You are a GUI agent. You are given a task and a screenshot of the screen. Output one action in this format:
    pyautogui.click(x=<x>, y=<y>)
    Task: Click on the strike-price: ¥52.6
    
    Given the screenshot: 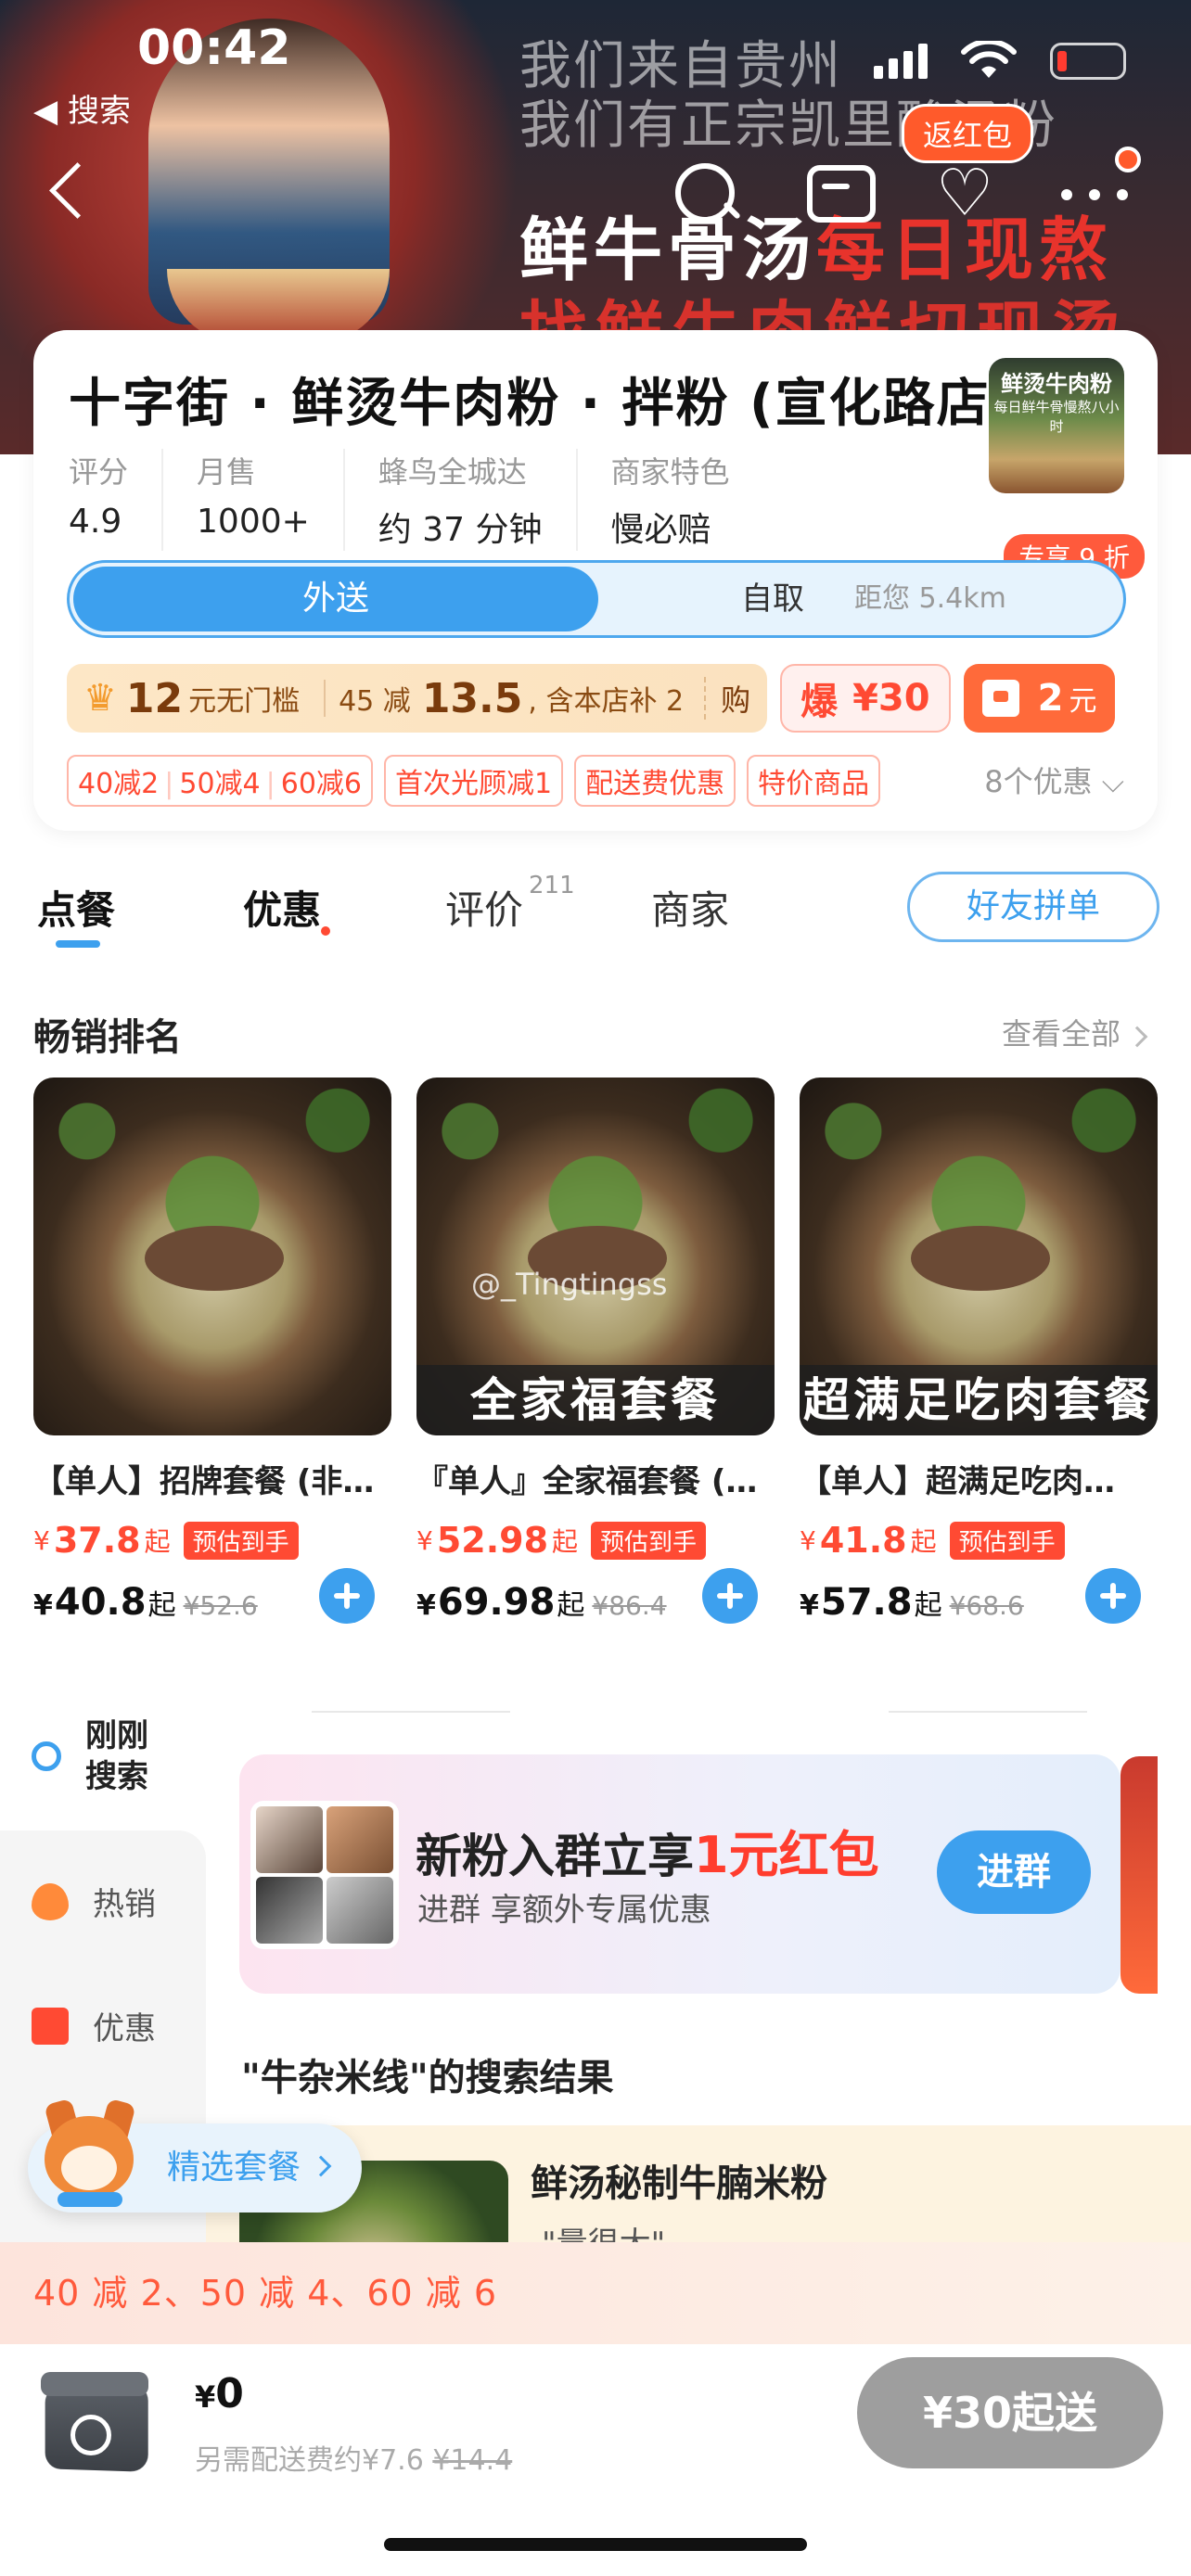 What is the action you would take?
    pyautogui.click(x=220, y=1605)
    